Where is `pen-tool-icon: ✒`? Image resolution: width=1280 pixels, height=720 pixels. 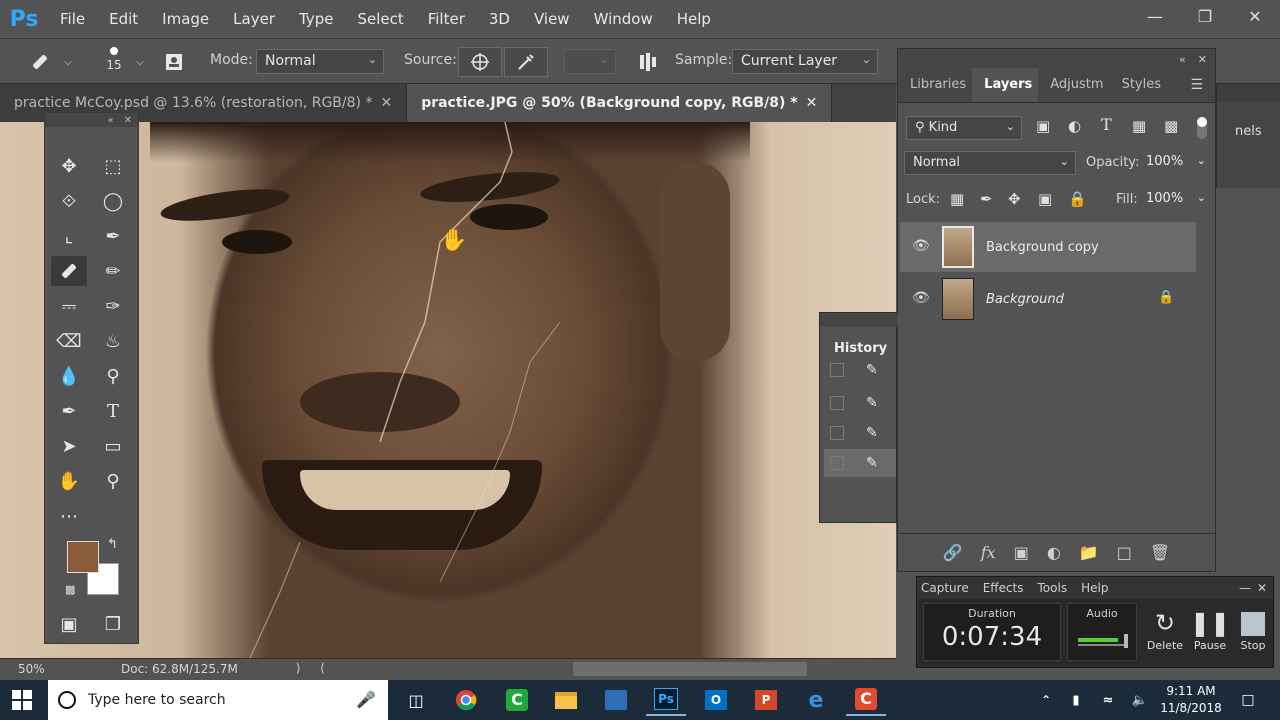
pen-tool-icon: ✒ is located at coordinates (69, 411).